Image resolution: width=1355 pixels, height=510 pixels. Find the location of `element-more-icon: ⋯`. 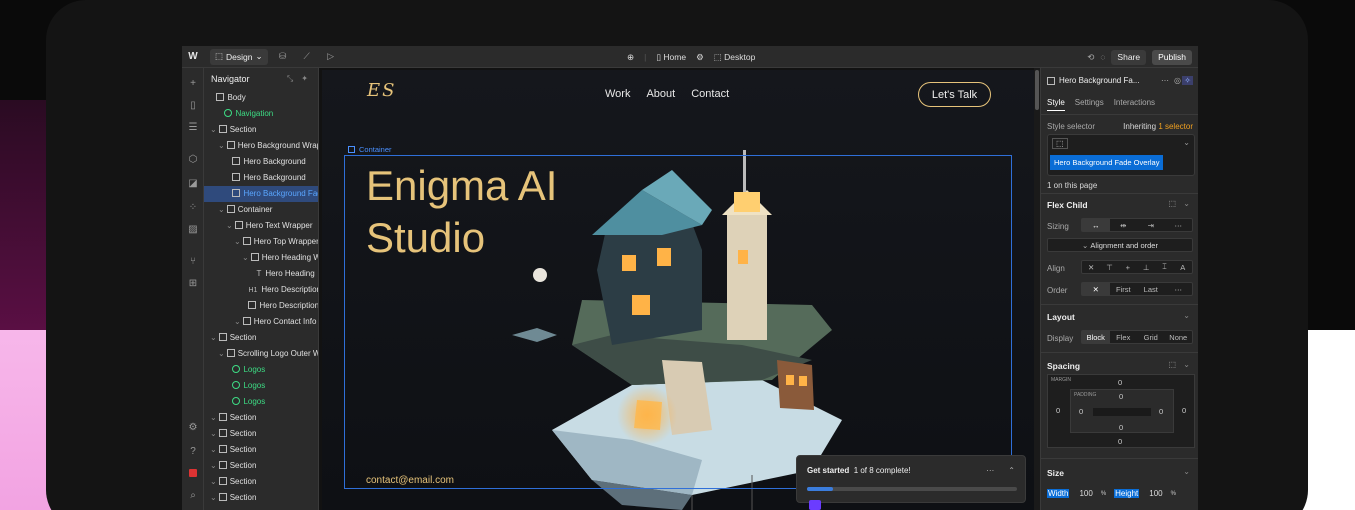

element-more-icon: ⋯ is located at coordinates (1165, 80).